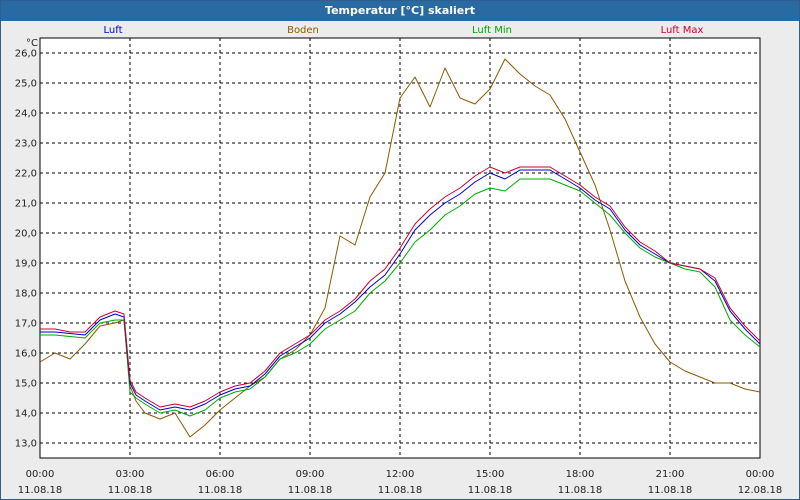 The height and width of the screenshot is (500, 800). I want to click on x-tick-time: 03:00, so click(130, 474).